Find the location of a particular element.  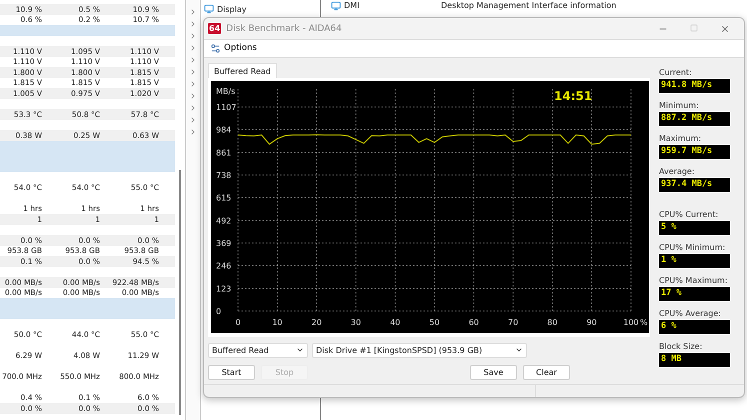

stat-label: Minimum: is located at coordinates (679, 105).